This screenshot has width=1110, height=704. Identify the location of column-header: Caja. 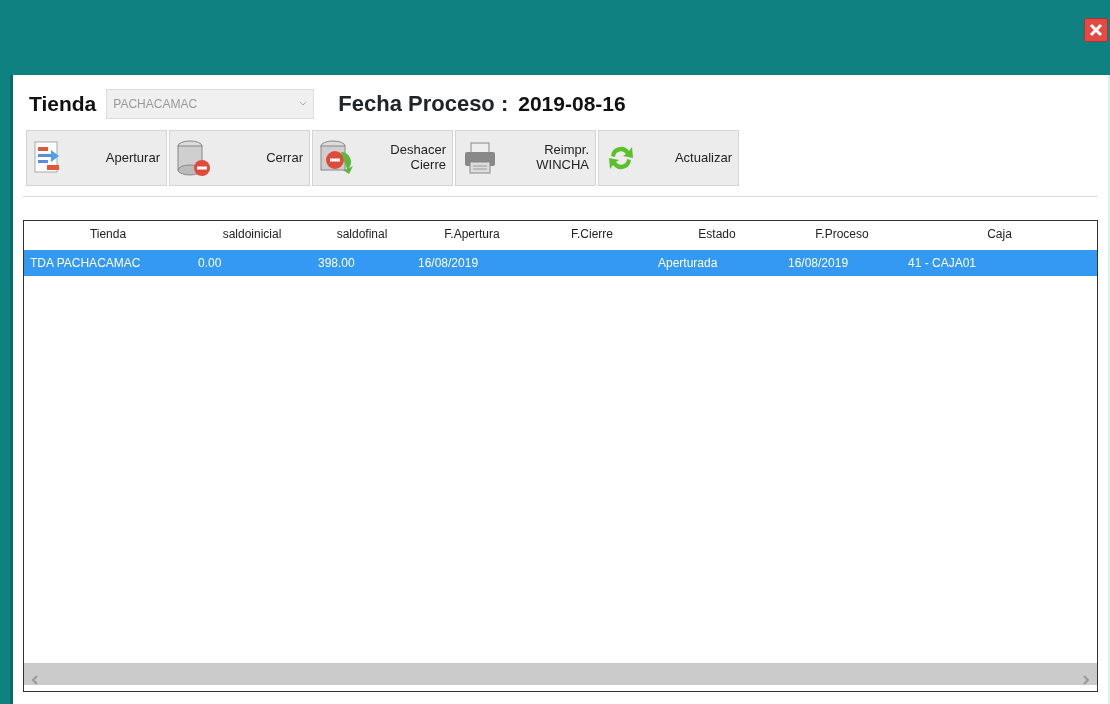
(999, 234).